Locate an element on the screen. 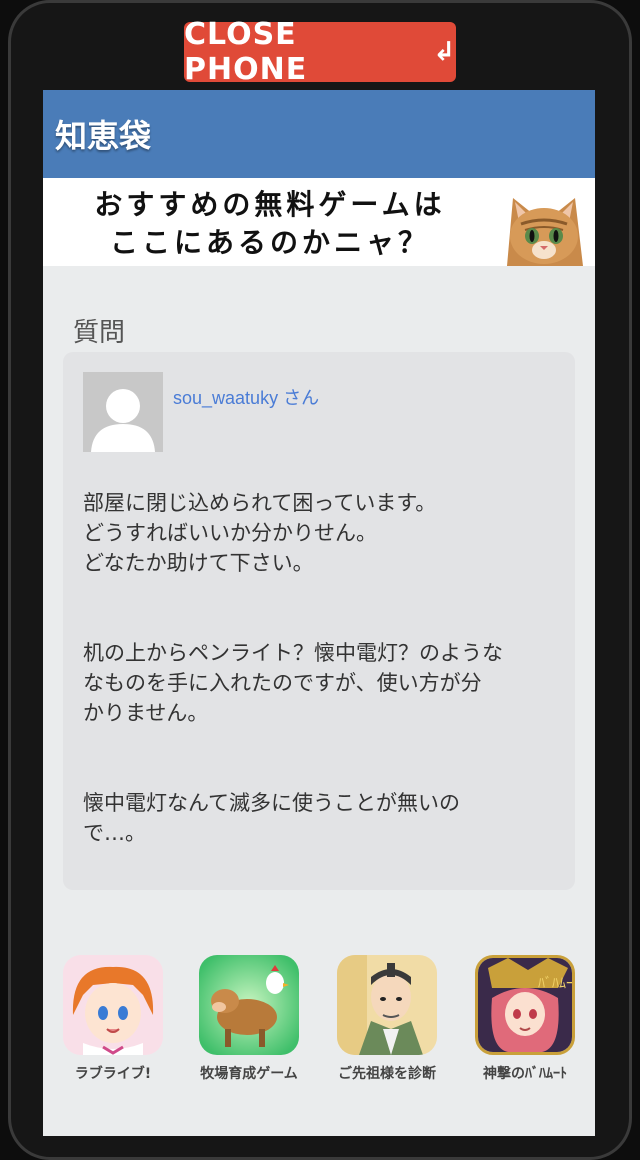 This screenshot has height=1160, width=640. banner-text: おすすめの無料ゲームは ここにあるのかニャ？ is located at coordinates (270, 224).